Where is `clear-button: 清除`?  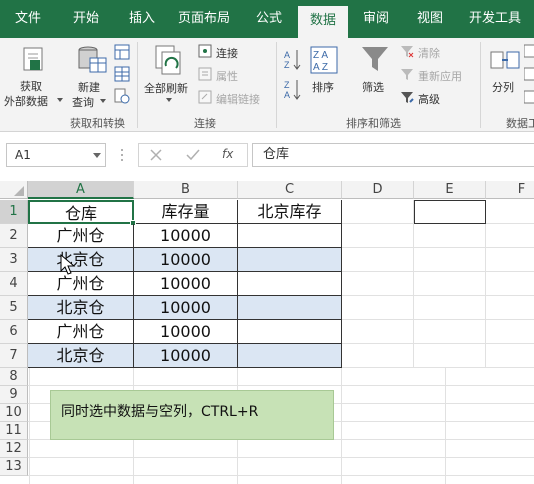 clear-button: 清除 is located at coordinates (429, 53).